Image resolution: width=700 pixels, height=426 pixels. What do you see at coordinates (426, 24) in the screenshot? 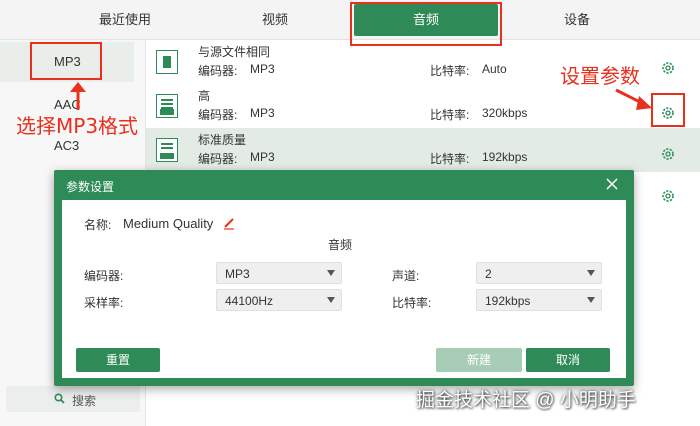
I see `annotation-box-audio-tab` at bounding box center [426, 24].